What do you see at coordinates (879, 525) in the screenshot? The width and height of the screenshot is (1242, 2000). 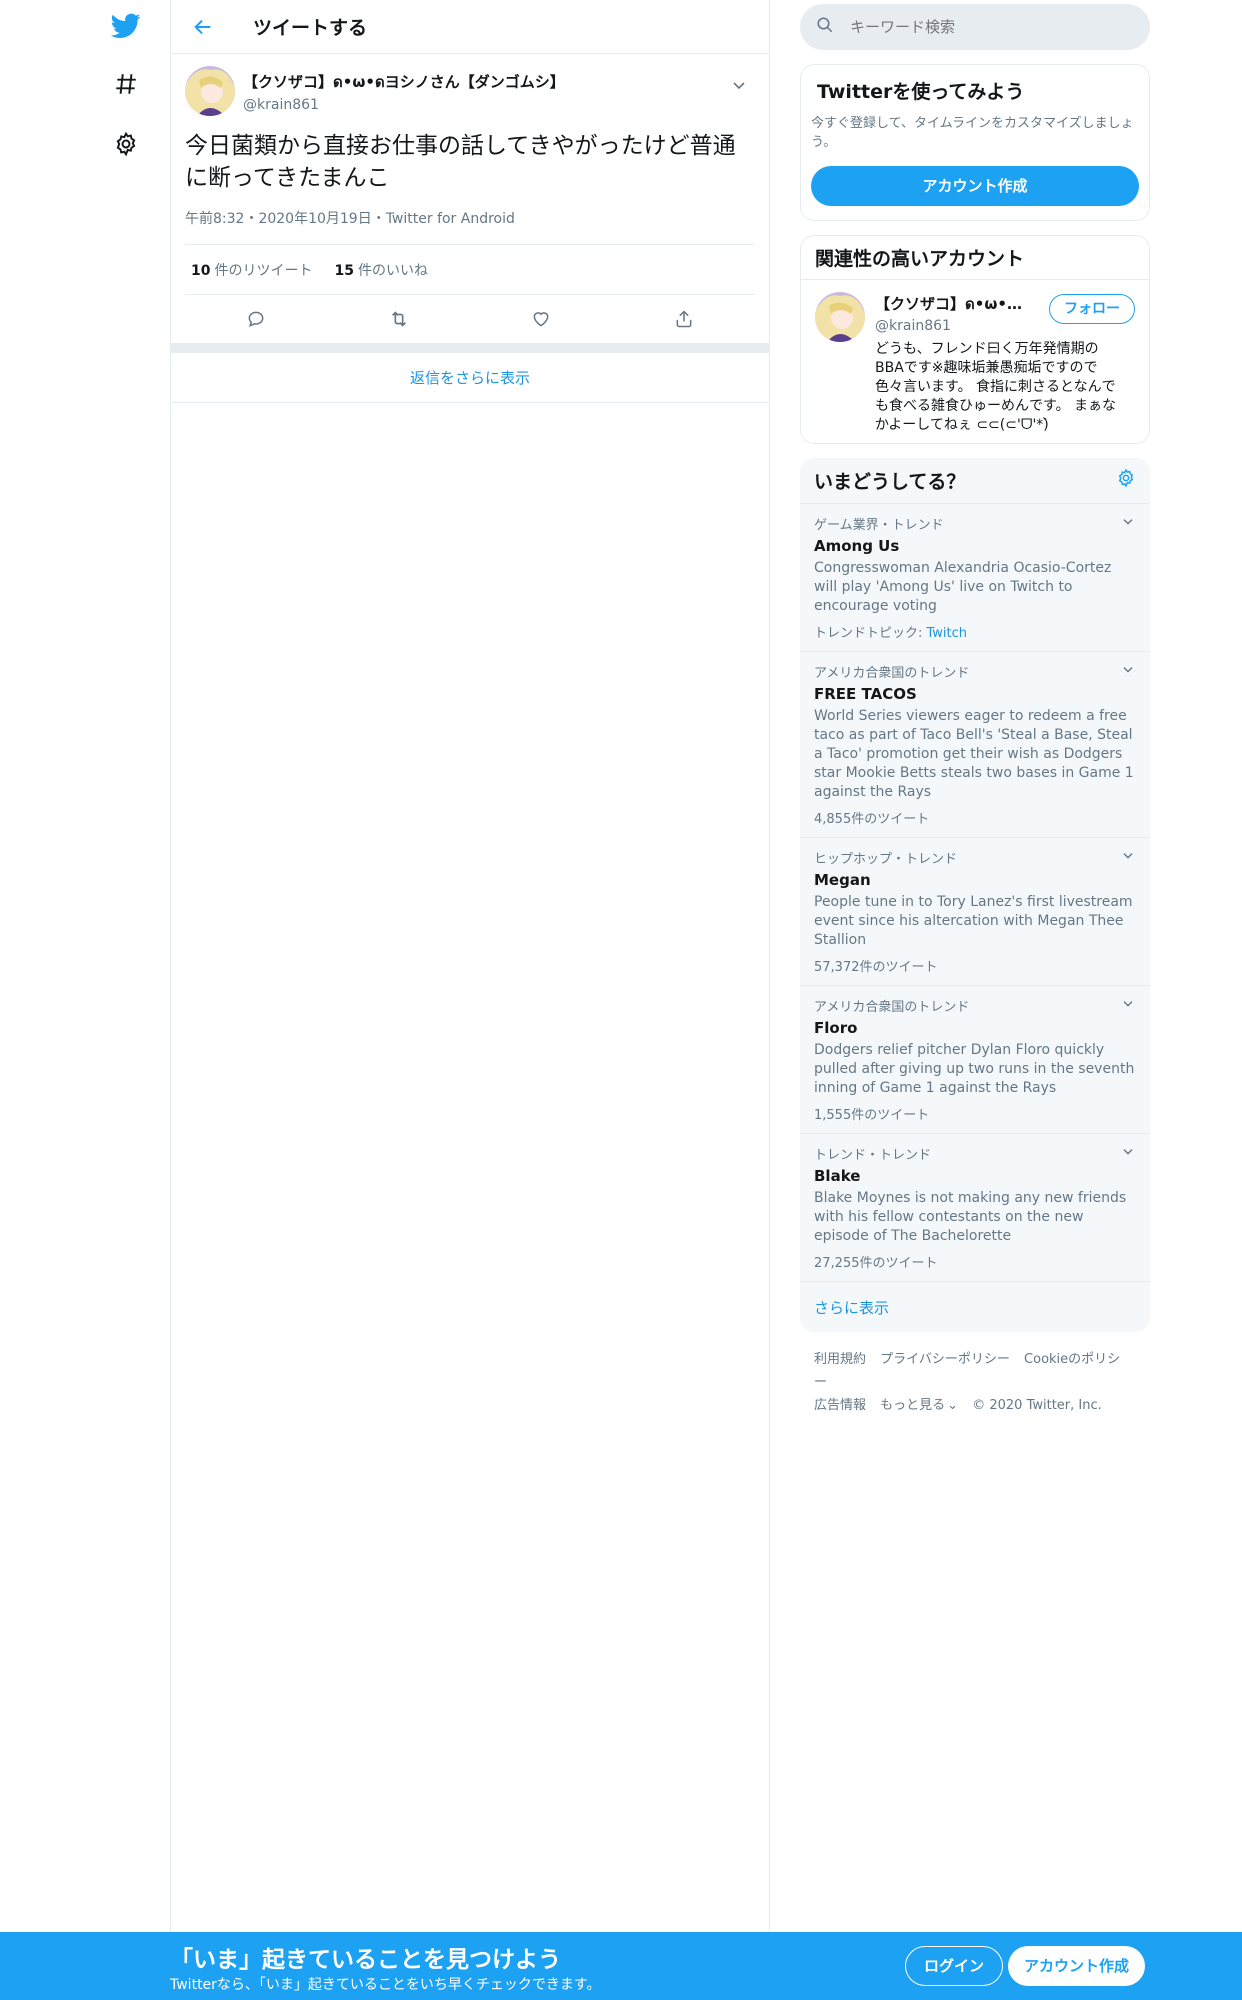 I see `trend-context: ゲーム業界・トレンド` at bounding box center [879, 525].